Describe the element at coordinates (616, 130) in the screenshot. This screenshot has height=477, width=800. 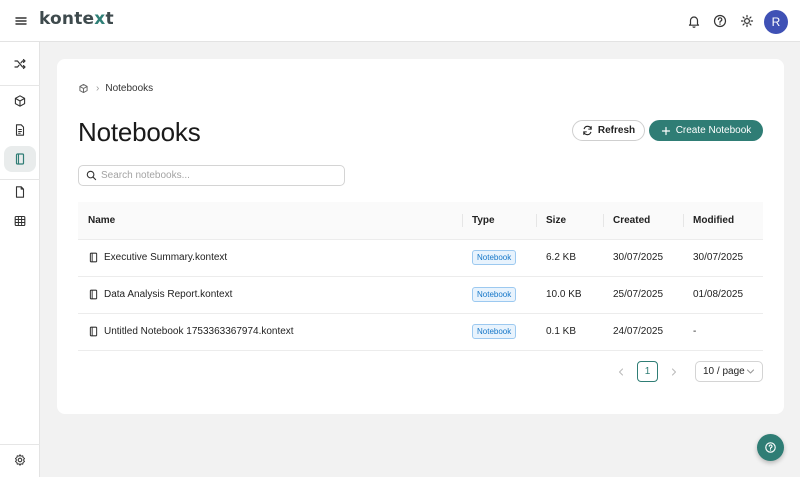
I see `refresh-label: Refresh` at that location.